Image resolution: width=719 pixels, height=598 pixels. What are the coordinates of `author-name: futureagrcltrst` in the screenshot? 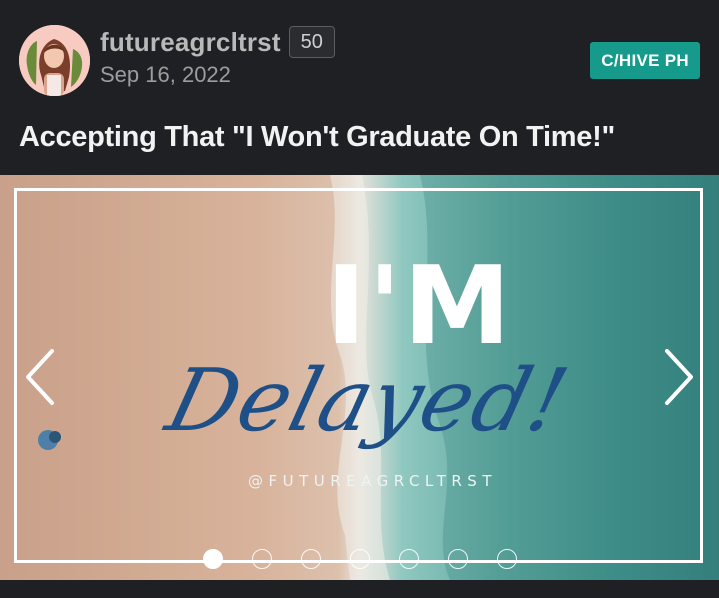 It's located at (190, 42).